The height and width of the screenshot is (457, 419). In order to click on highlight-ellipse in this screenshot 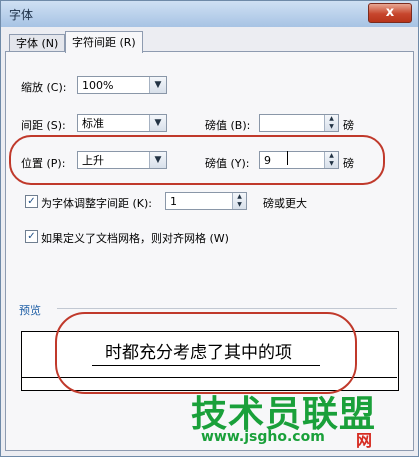, I will do `click(197, 160)`.